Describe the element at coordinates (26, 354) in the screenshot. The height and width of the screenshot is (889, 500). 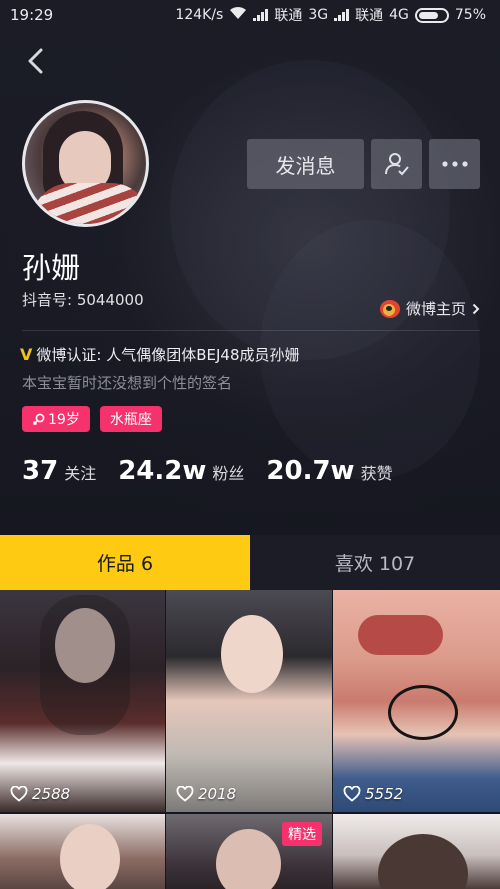
I see `verified-icon: V` at that location.